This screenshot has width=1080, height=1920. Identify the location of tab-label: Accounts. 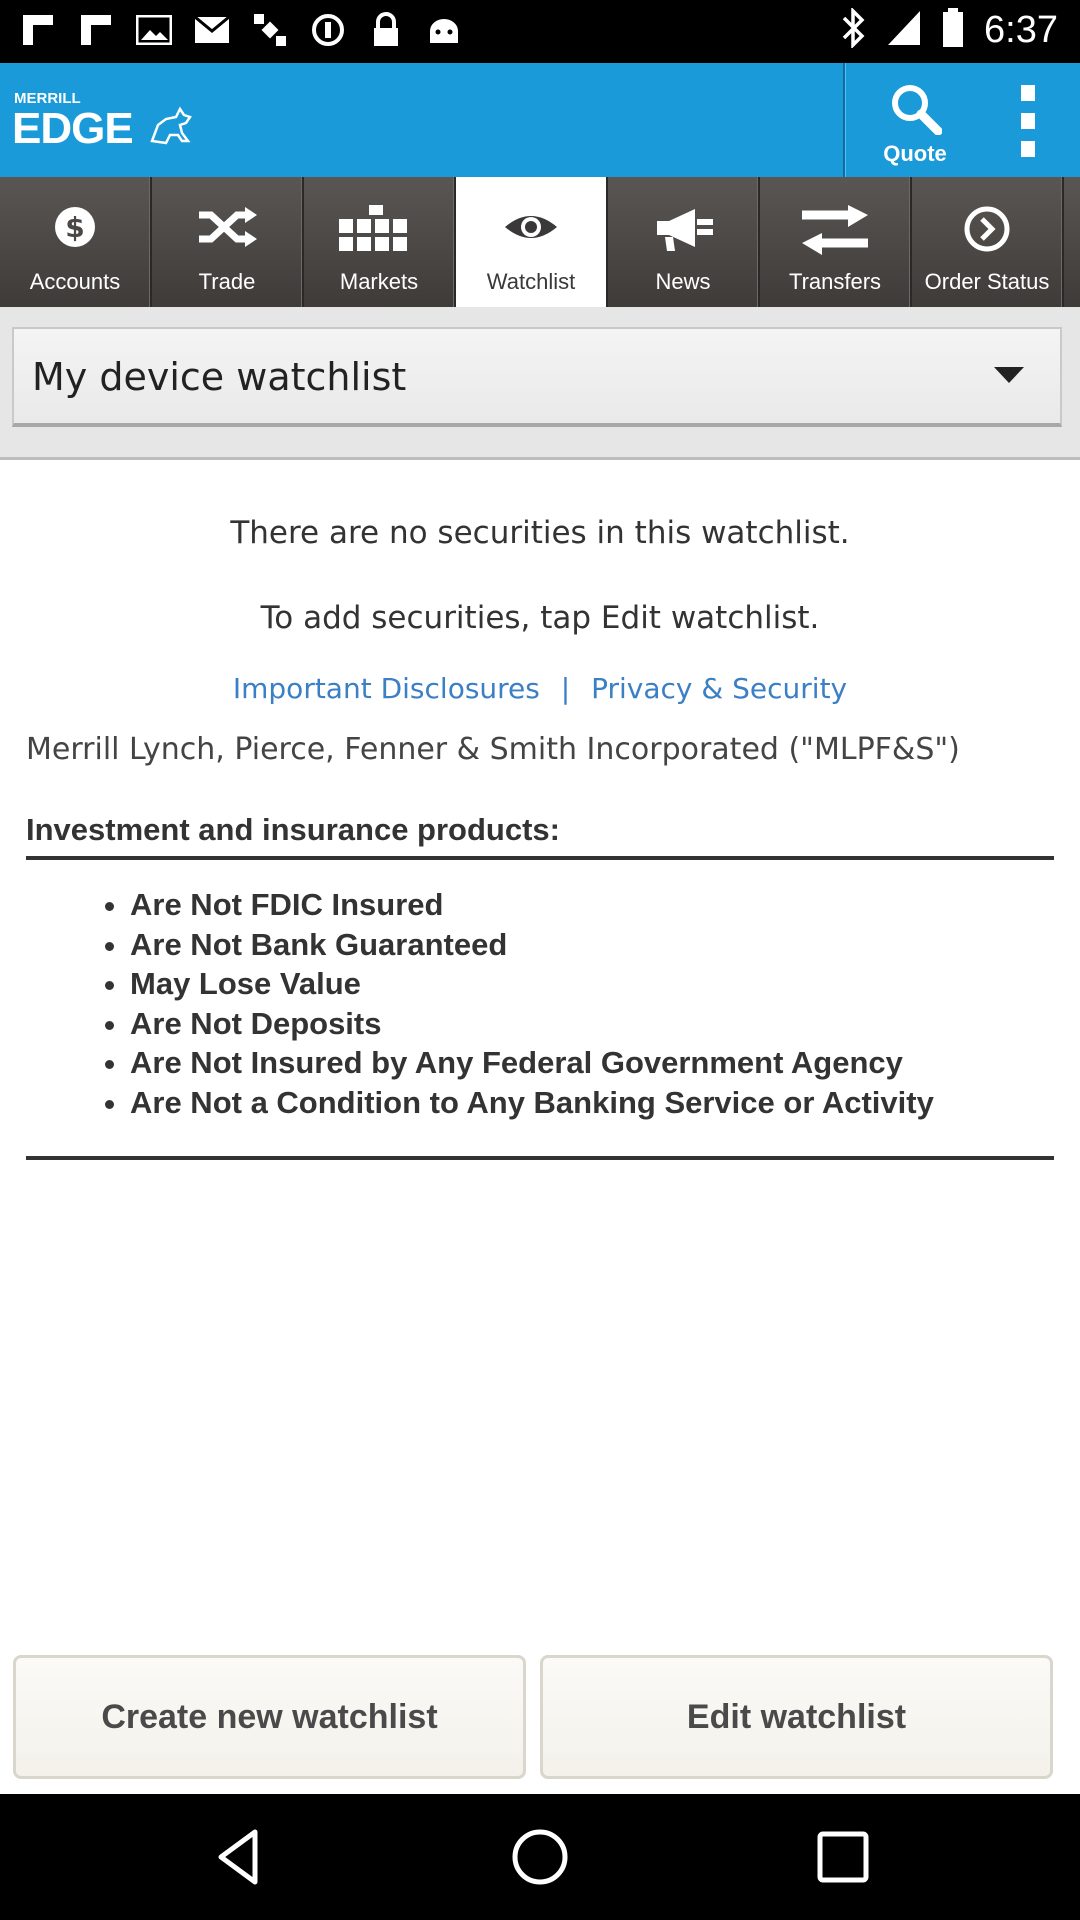
(75, 281).